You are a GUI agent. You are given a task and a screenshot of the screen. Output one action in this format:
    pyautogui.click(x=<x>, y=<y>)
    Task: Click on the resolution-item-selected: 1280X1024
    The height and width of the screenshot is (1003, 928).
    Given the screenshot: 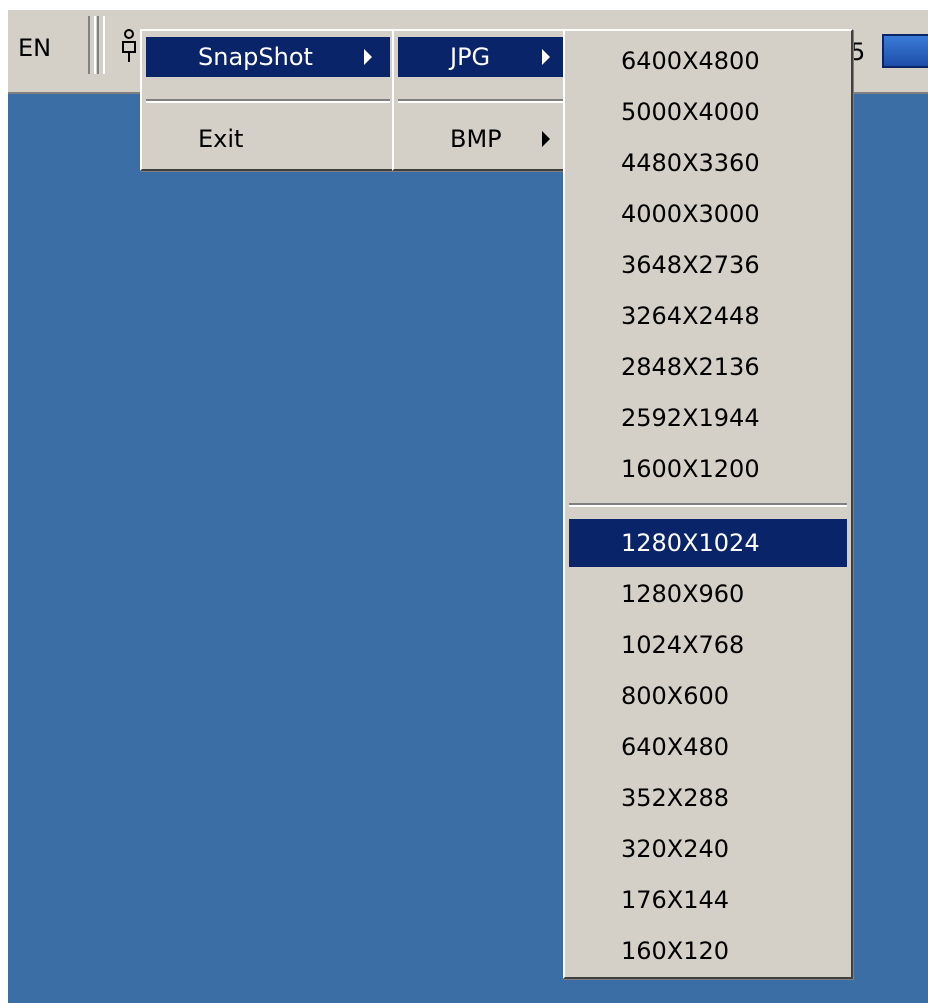 What is the action you would take?
    pyautogui.click(x=708, y=543)
    